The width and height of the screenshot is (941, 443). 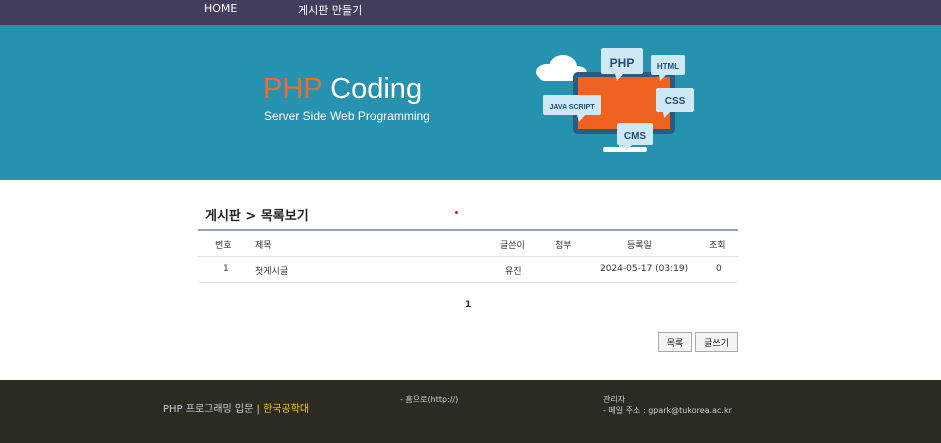 I want to click on top-nav: HOME 게시판 만들기, so click(x=470, y=12).